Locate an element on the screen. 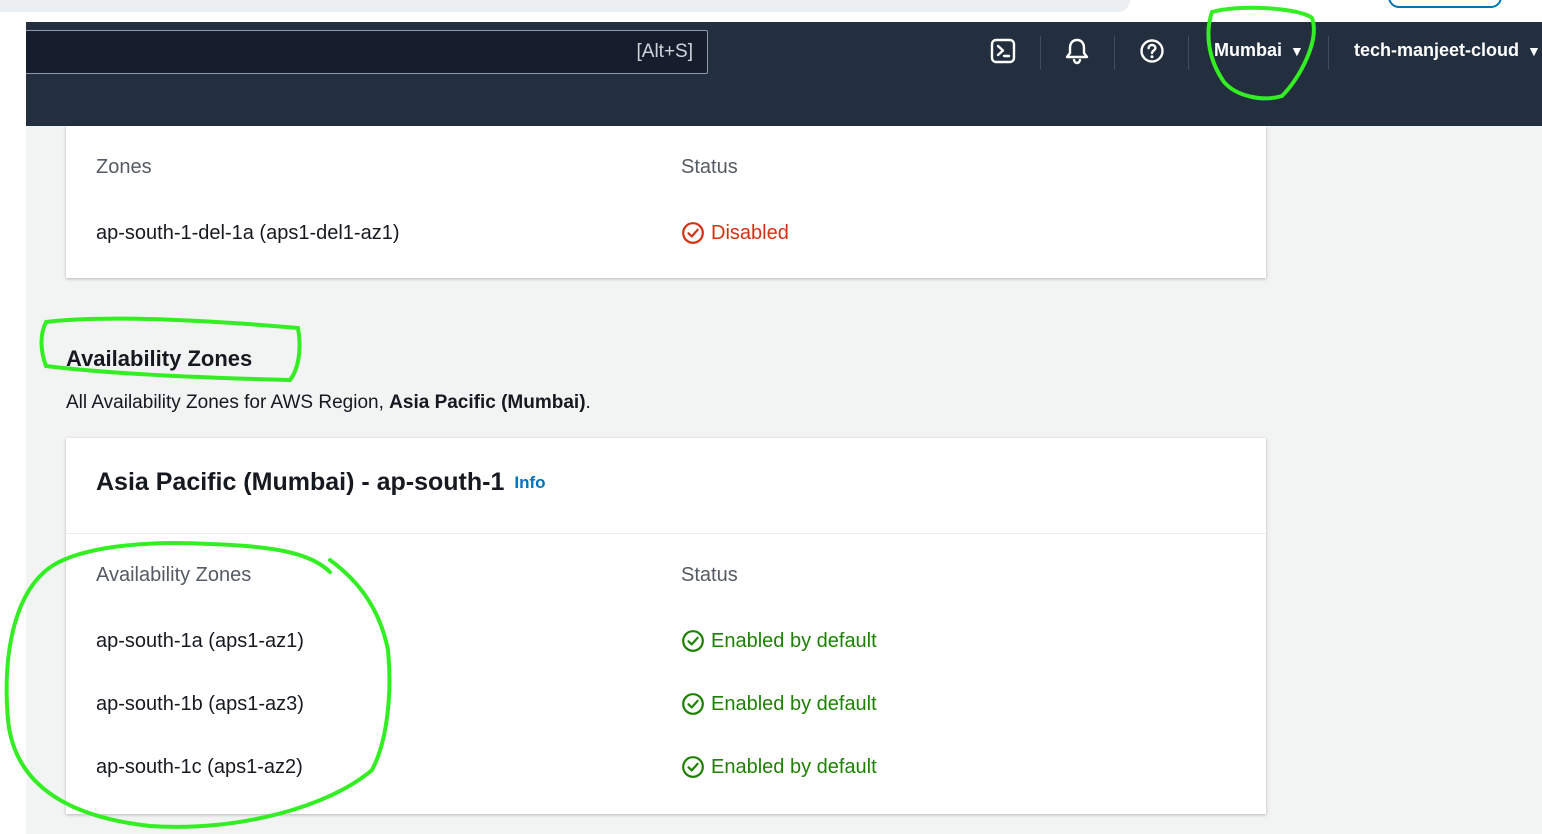 This screenshot has height=834, width=1542. section-title: Availability Zones is located at coordinates (159, 358).